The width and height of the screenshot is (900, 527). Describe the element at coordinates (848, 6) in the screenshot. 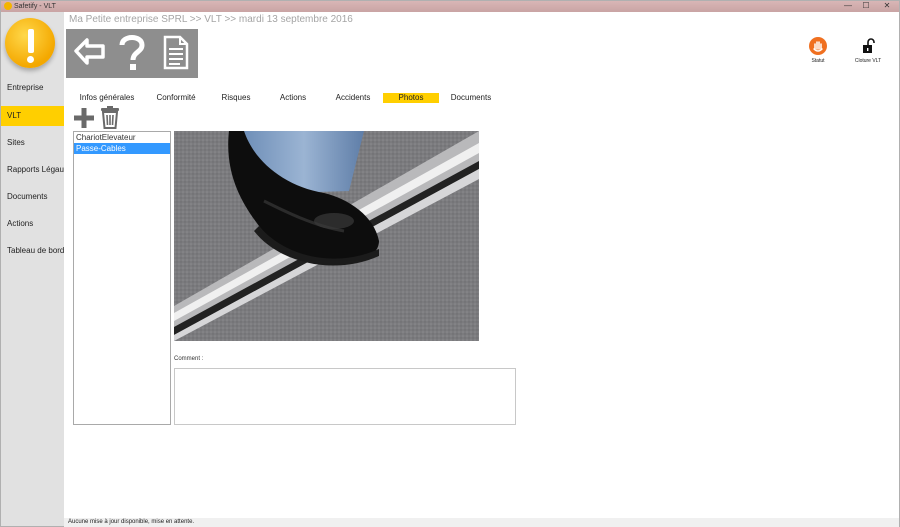

I see `minimize-button: —` at that location.